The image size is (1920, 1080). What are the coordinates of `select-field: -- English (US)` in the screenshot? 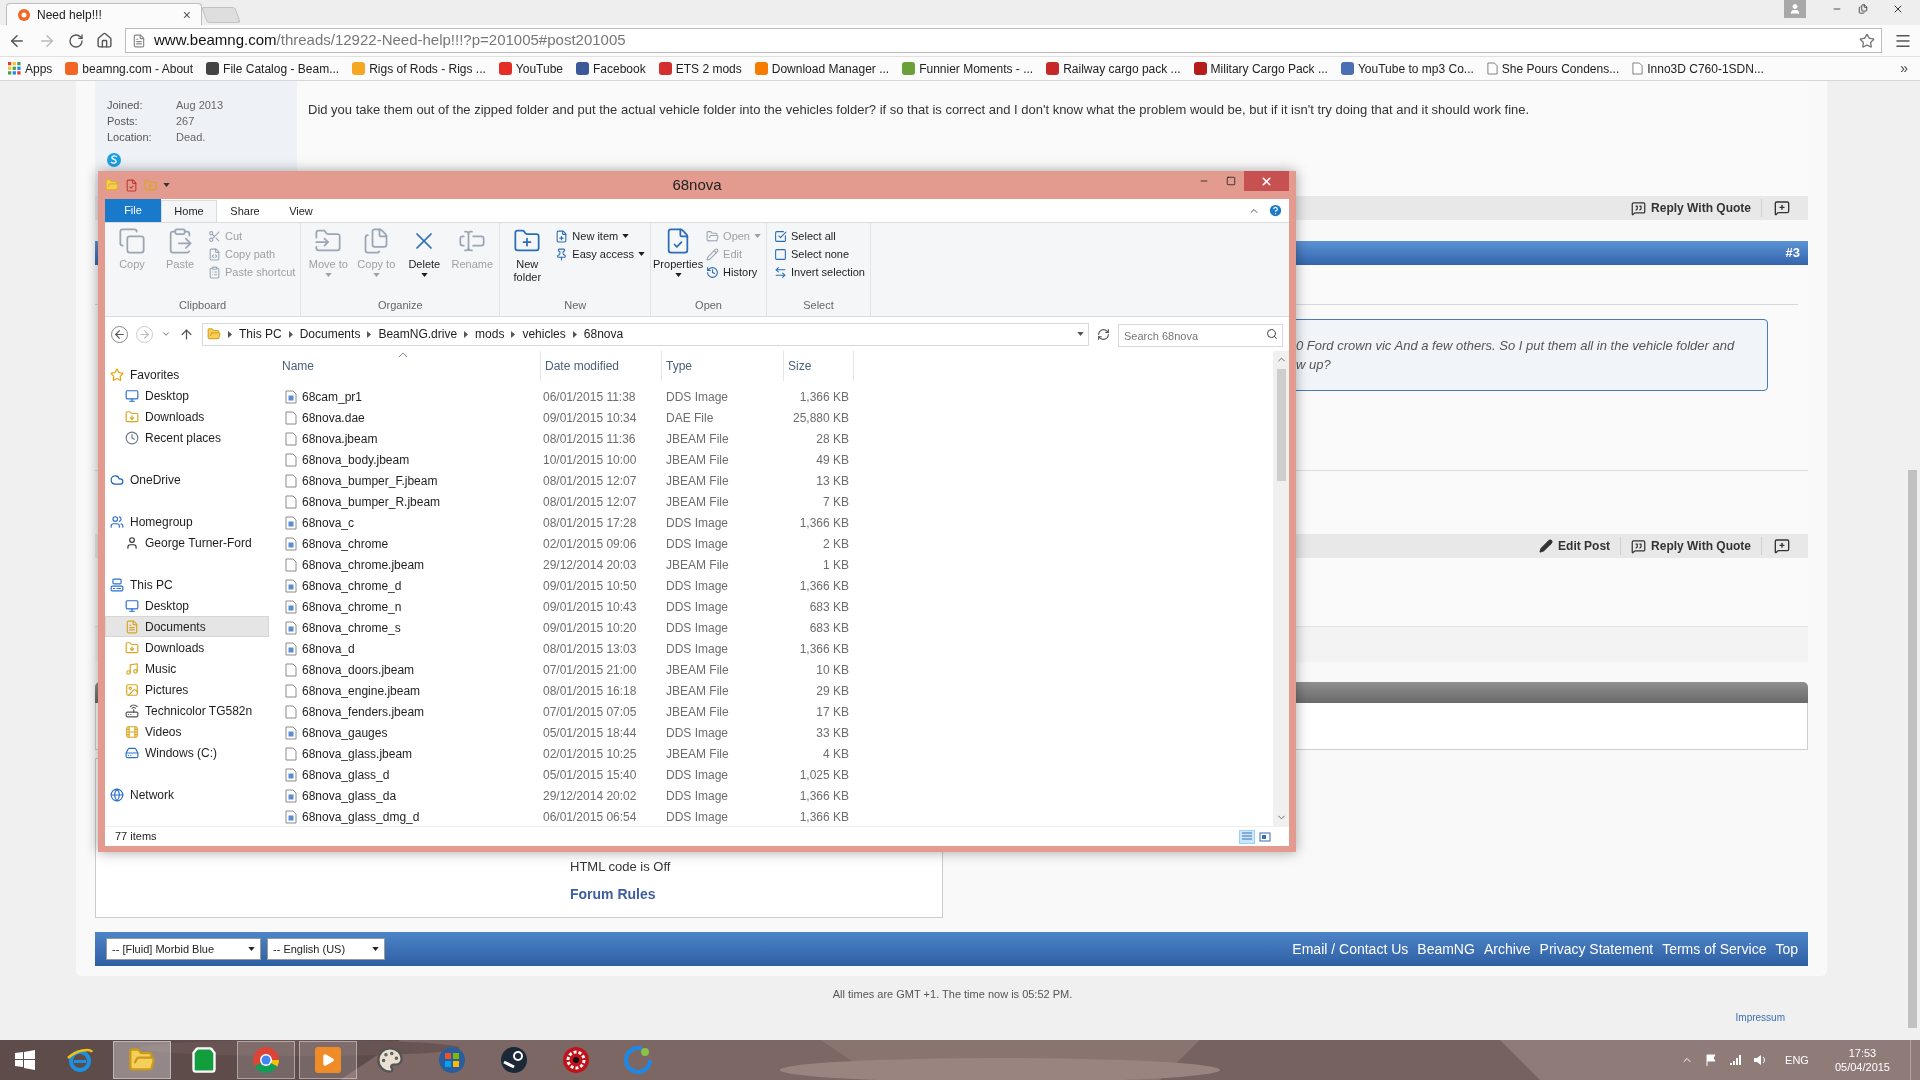 It's located at (326, 949).